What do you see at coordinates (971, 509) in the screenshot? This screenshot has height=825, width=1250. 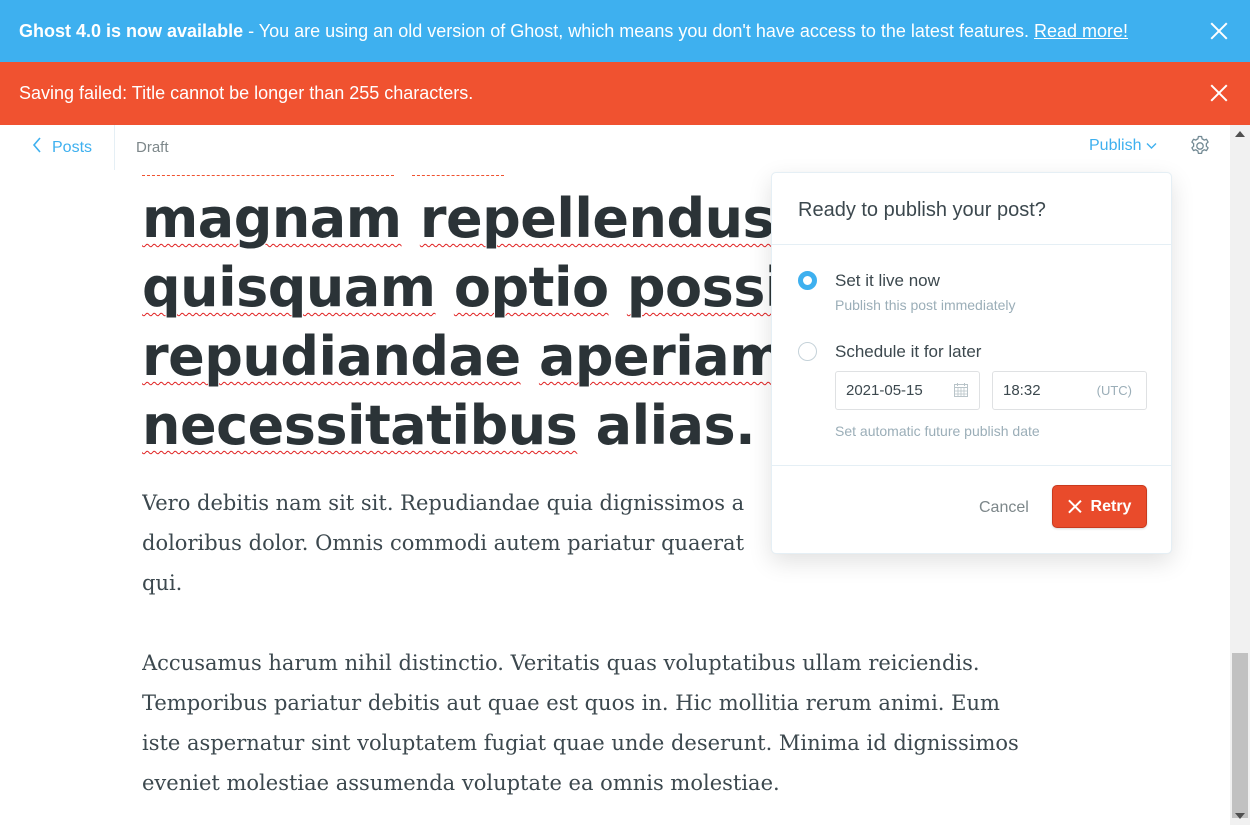 I see `publish-menu-footer: Cancel Retry` at bounding box center [971, 509].